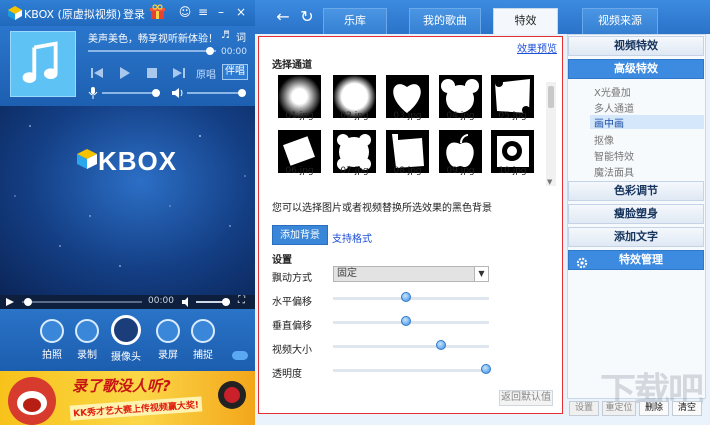 The height and width of the screenshot is (425, 710). Describe the element at coordinates (203, 340) in the screenshot. I see `capture-tool: 捕捉` at that location.